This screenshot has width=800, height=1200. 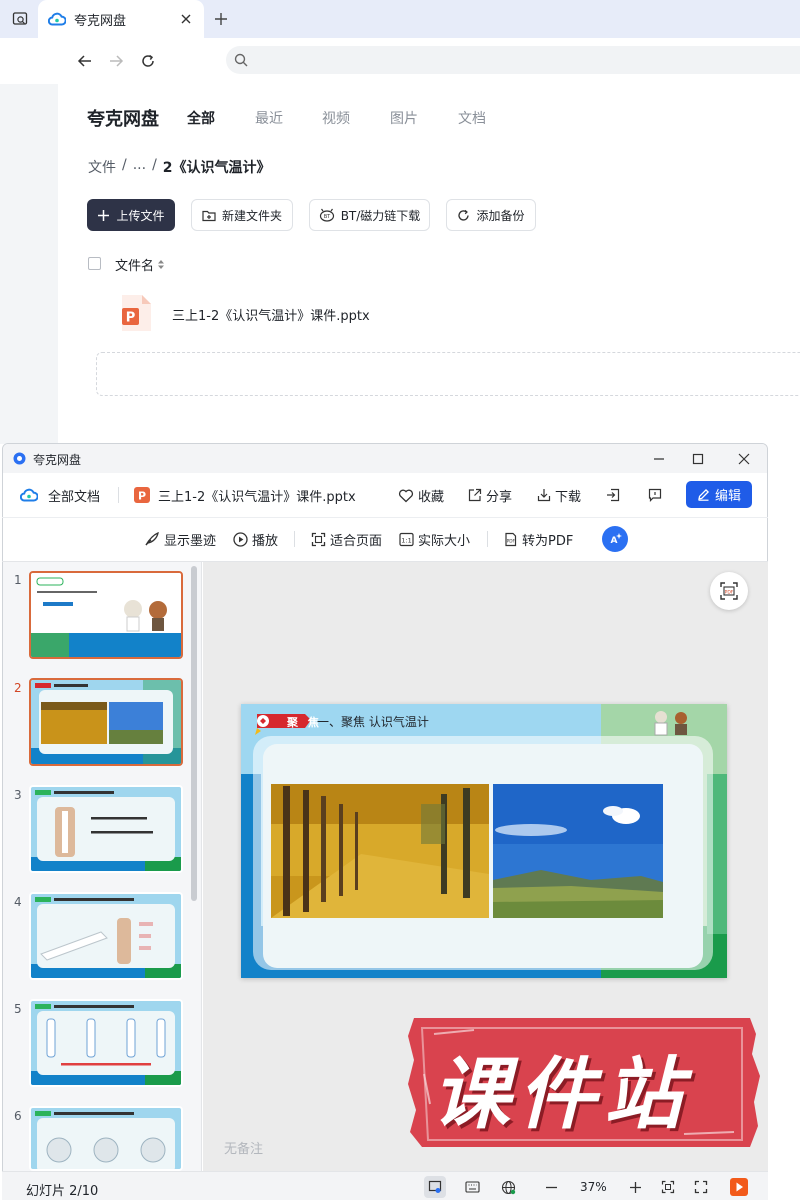 What do you see at coordinates (703, 494) in the screenshot?
I see `pencil-icon` at bounding box center [703, 494].